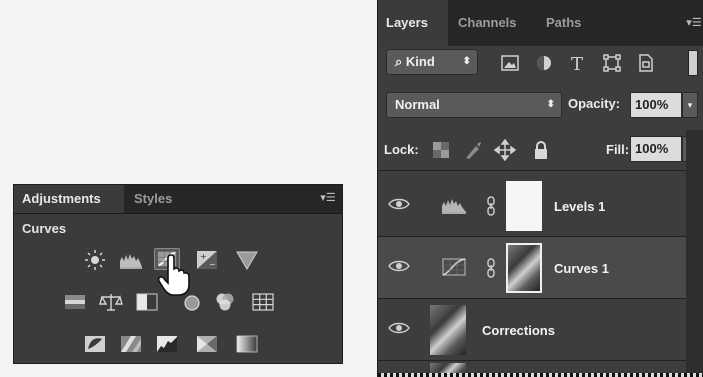  Describe the element at coordinates (111, 302) in the screenshot. I see `color-balance-icon` at that location.